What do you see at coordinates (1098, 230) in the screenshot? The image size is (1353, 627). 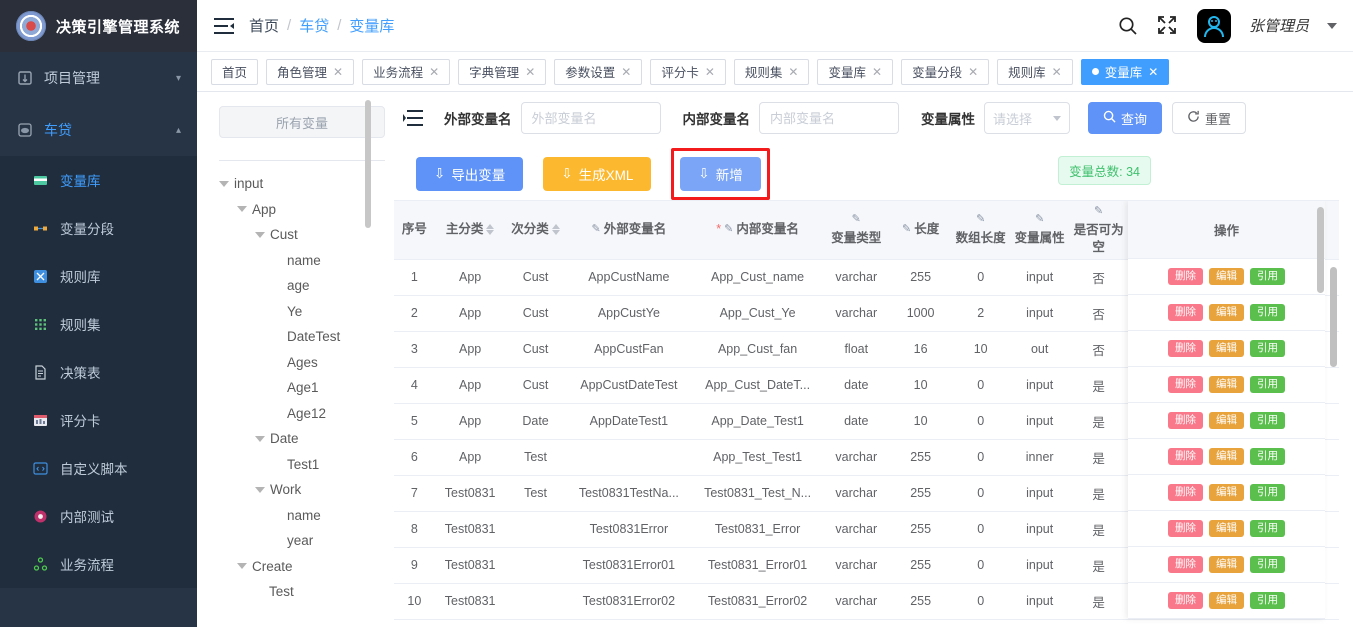 I see `column-header-nullable: ✎ 是否可为空` at bounding box center [1098, 230].